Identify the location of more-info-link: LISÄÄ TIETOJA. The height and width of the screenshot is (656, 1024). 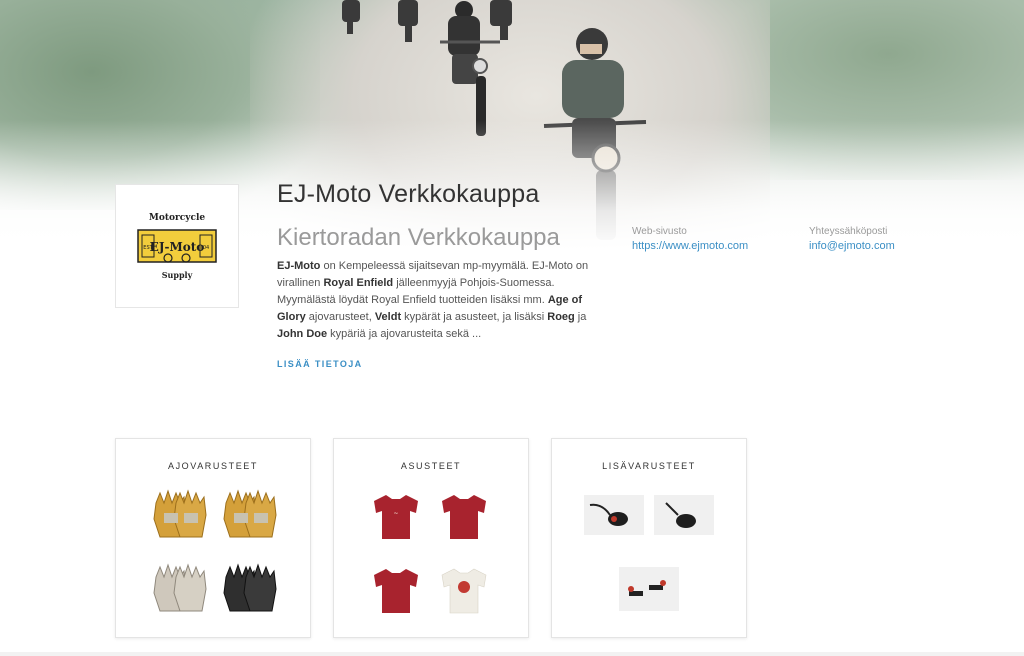
(320, 364).